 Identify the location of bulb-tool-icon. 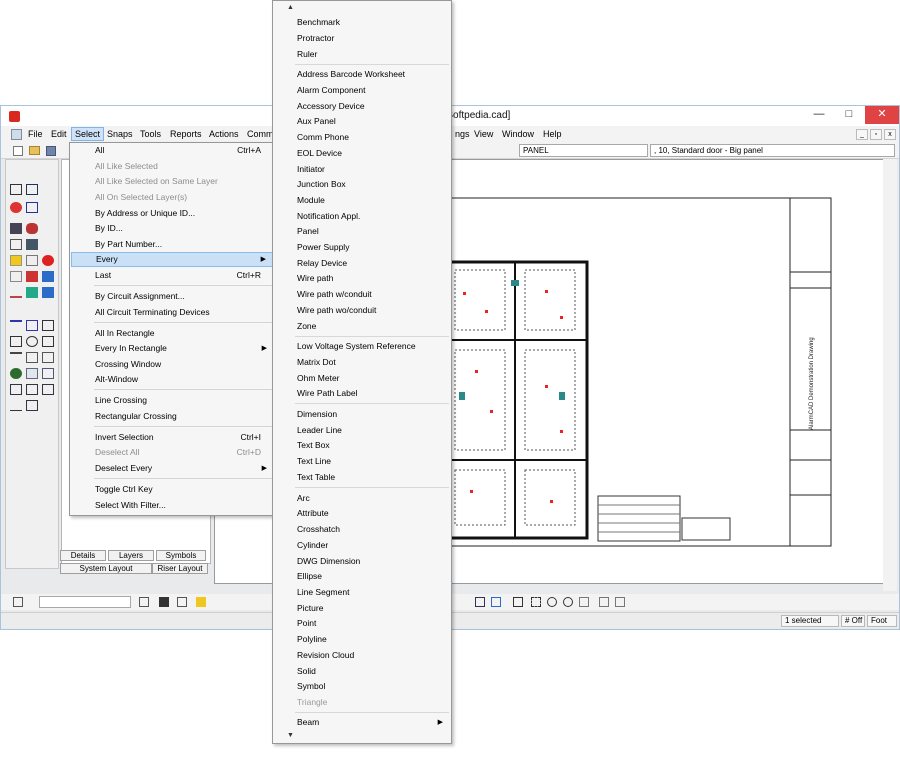
(16, 260).